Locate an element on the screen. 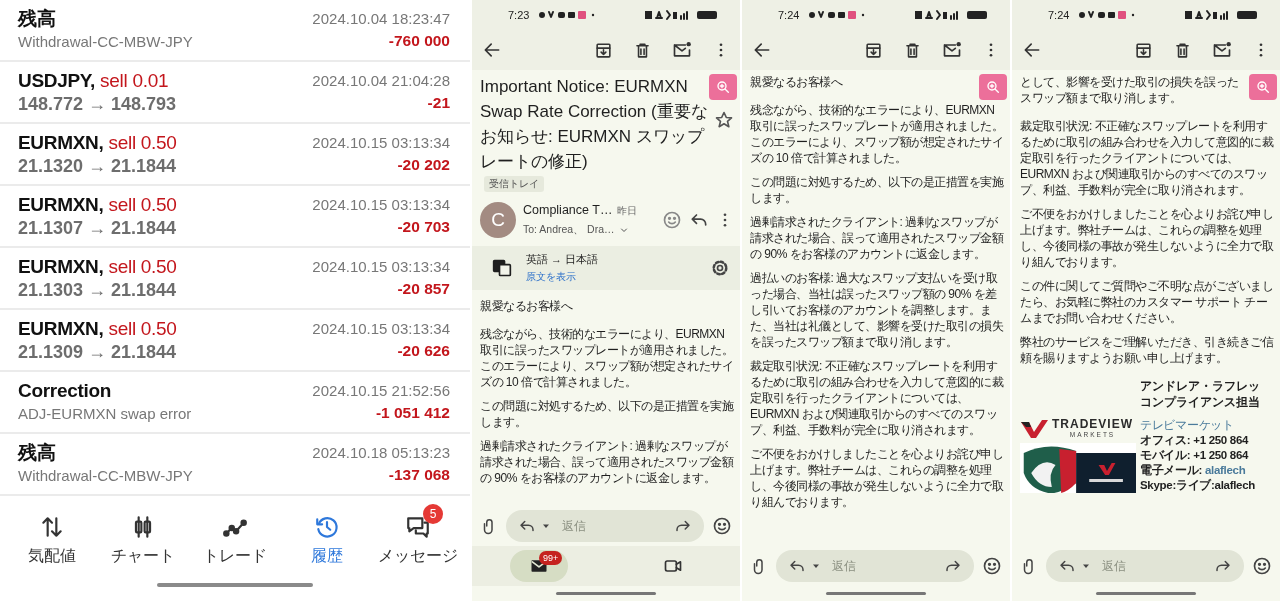  body-paragraph: 過払いのお客様: 過大なスワップ支払いを受け取った場合、当社は誤ったスワップ額の 90% を差し引いてお客様のアカウントを調整します。また、当社は礼儀として、影響を受けた取引の損失を誤ったスワップ額まで取り消します。 is located at coordinates (877, 310).